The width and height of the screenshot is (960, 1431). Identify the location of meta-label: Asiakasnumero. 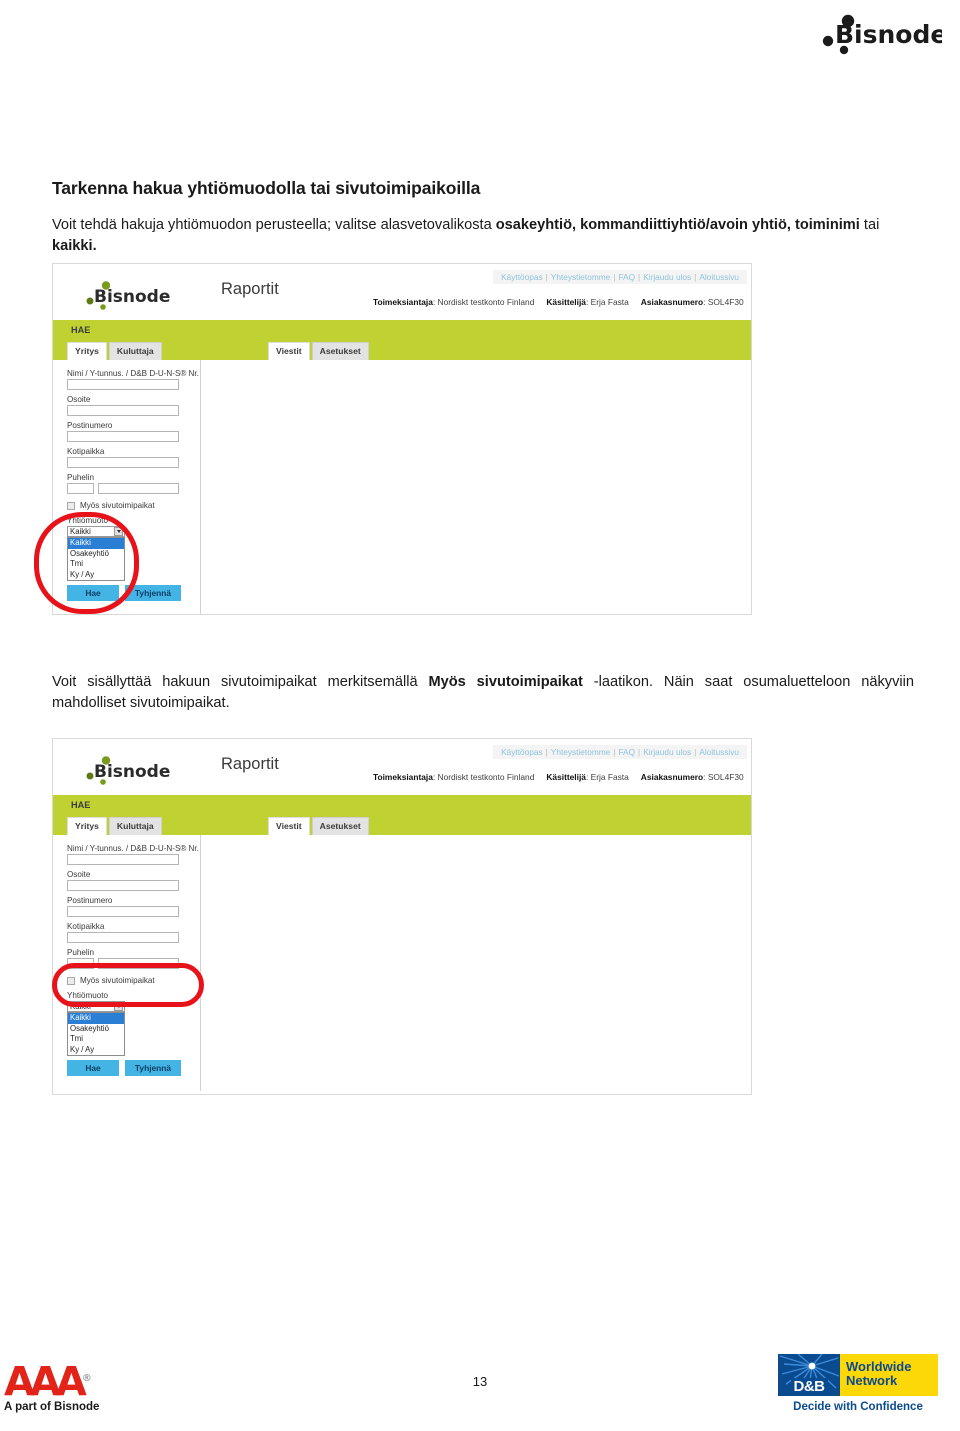
(672, 302).